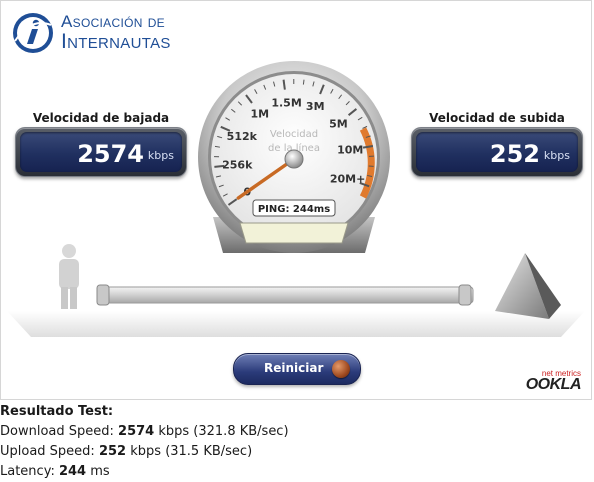  What do you see at coordinates (350, 150) in the screenshot?
I see `gauge-tick-label: 10M` at bounding box center [350, 150].